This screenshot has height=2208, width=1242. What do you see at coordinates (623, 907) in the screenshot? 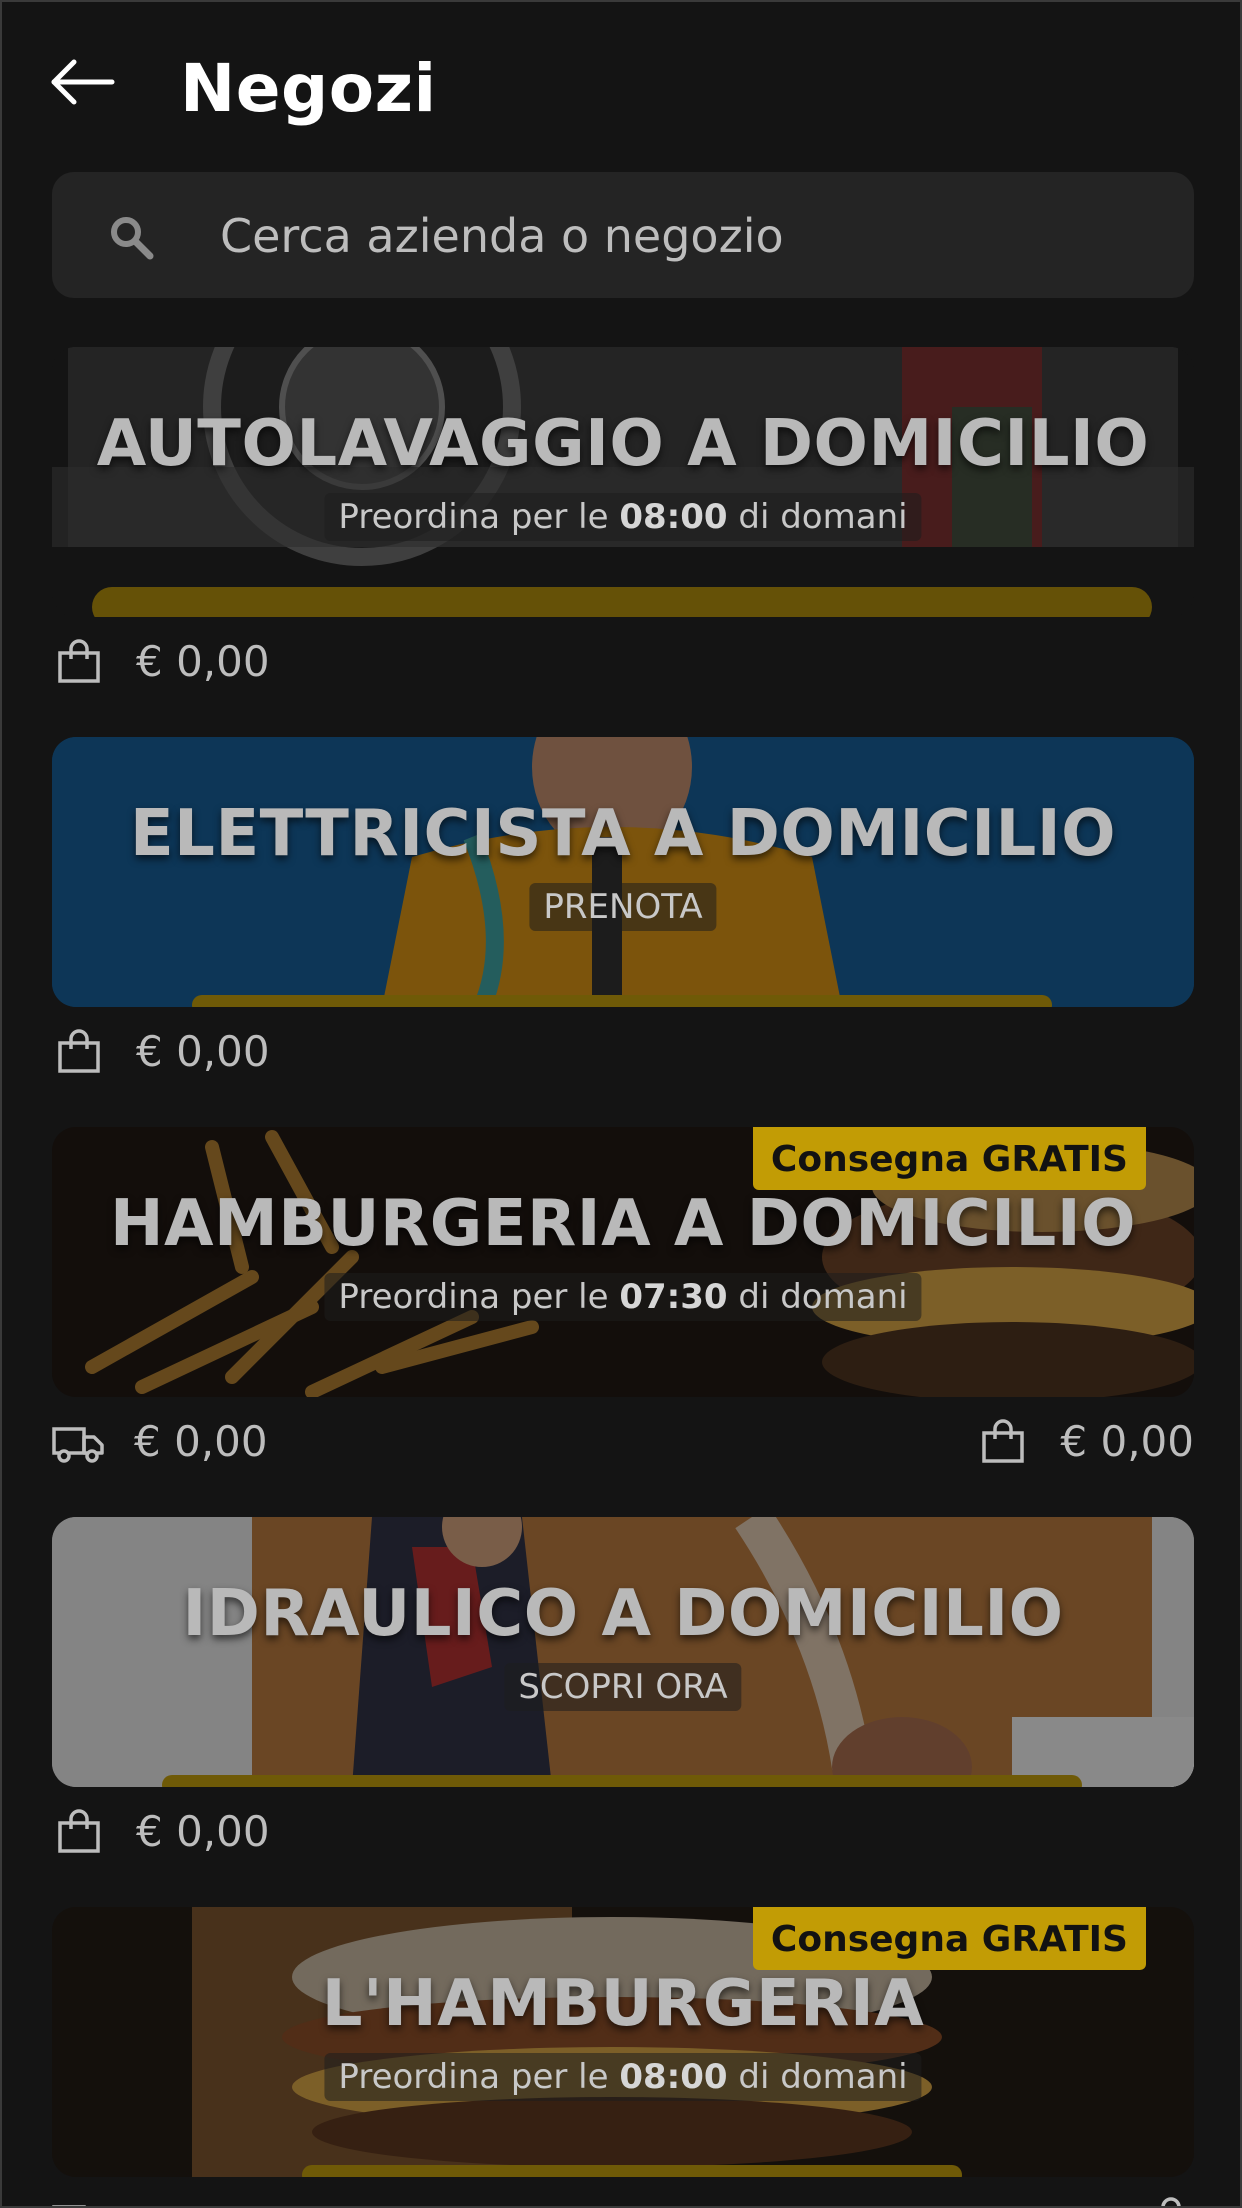
I see `store-cta: PRENOTA` at bounding box center [623, 907].